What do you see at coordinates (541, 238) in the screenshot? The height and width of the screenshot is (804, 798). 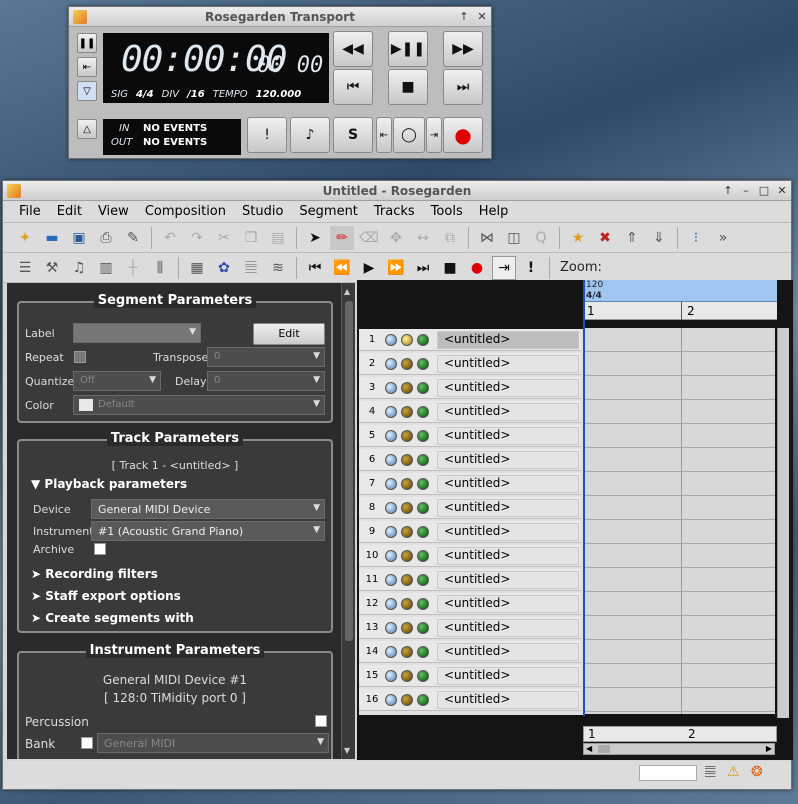 I see `zoom-tool-icon: Q` at bounding box center [541, 238].